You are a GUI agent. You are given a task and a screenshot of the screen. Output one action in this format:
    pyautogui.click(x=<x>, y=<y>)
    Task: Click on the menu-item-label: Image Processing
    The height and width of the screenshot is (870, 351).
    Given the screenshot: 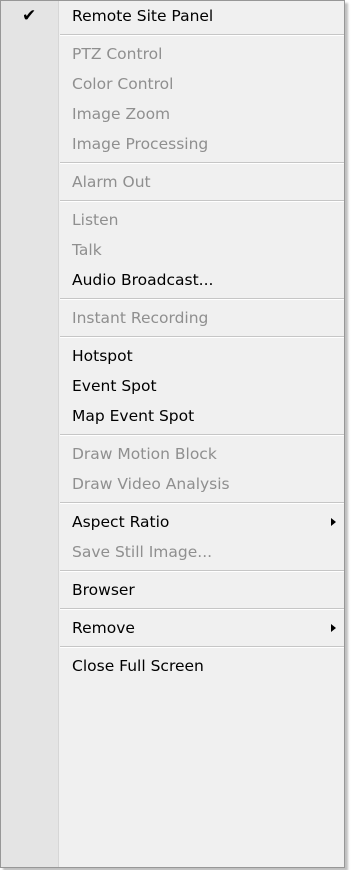 What is the action you would take?
    pyautogui.click(x=140, y=144)
    